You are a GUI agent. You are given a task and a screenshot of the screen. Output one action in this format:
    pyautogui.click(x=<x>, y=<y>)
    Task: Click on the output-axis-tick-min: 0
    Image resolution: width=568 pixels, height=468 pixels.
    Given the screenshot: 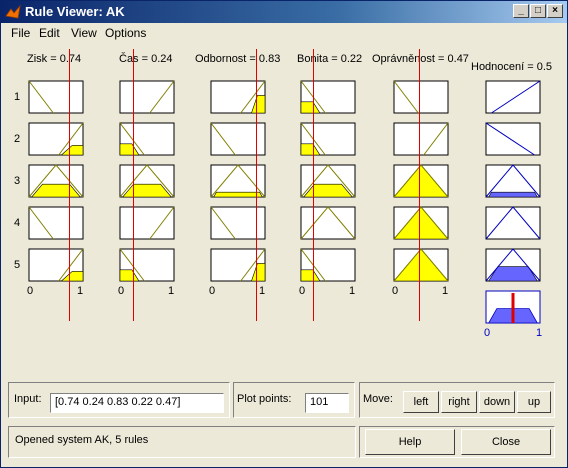 What is the action you would take?
    pyautogui.click(x=487, y=333)
    